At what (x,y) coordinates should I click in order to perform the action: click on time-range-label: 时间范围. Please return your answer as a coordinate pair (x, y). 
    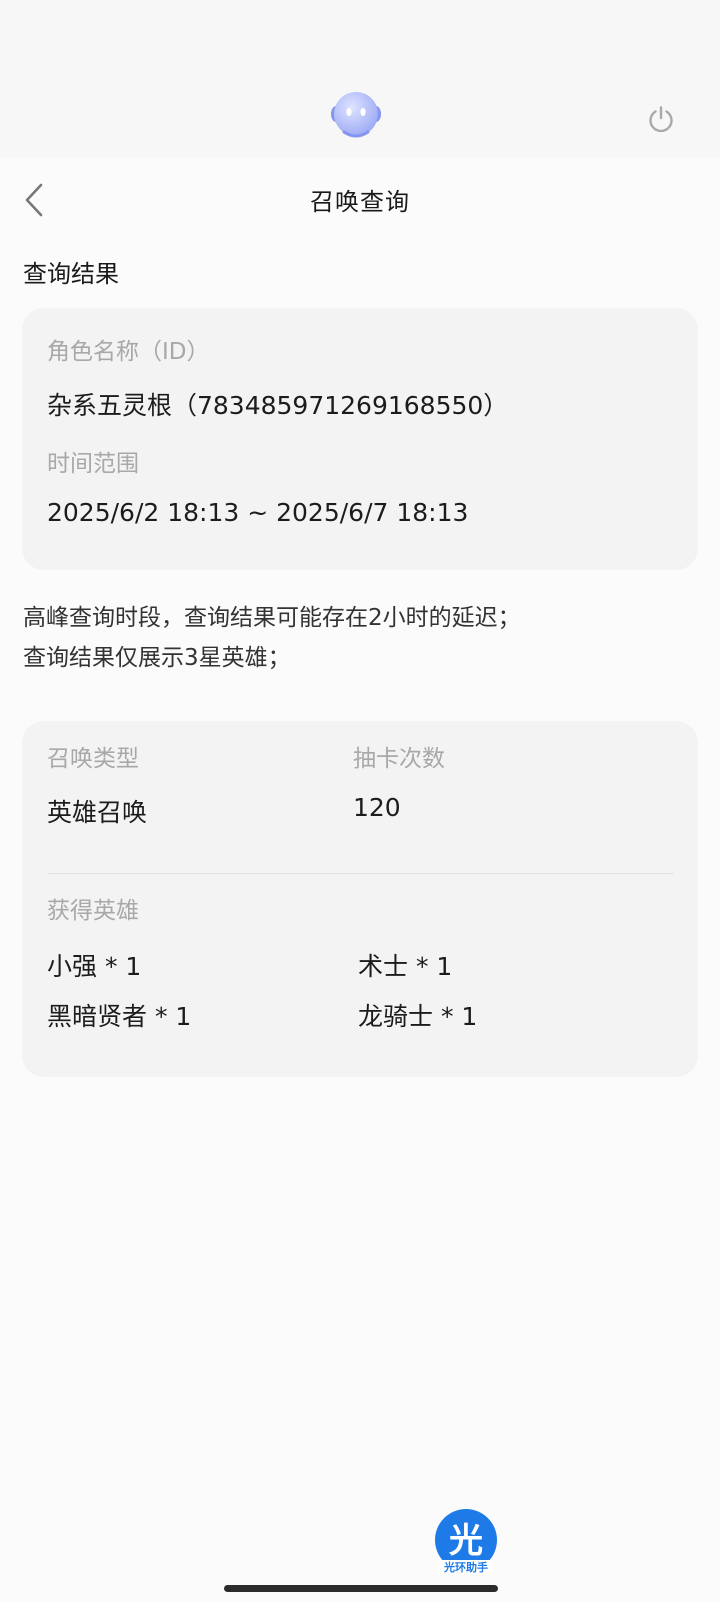
    Looking at the image, I should click on (93, 464).